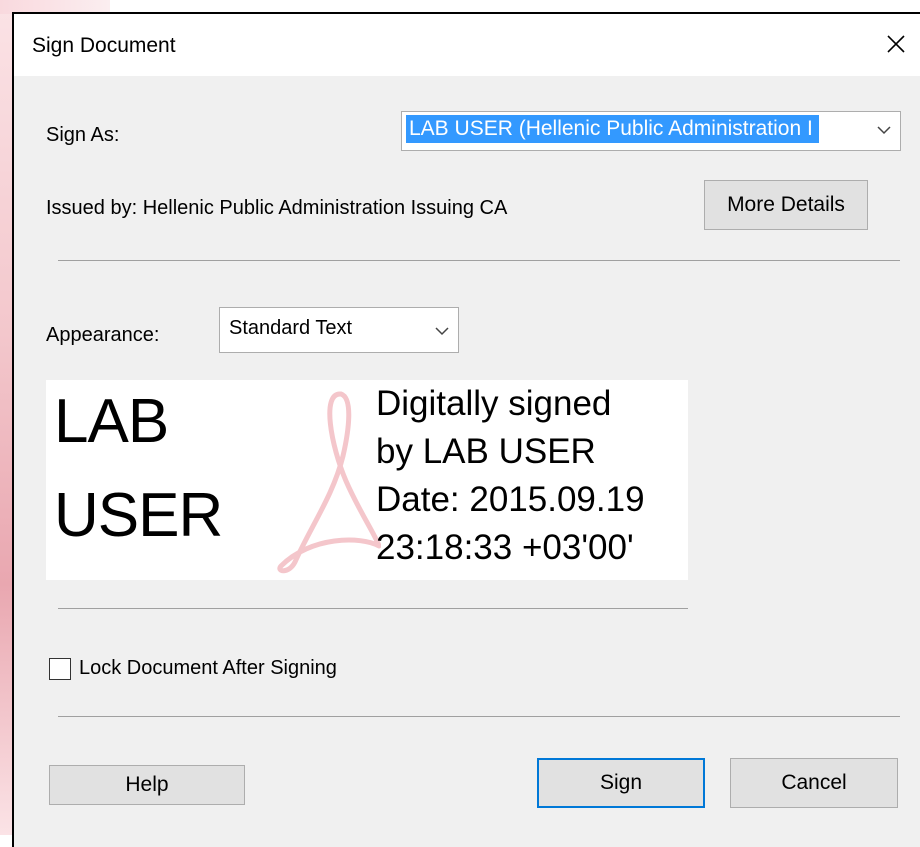  I want to click on signature-detail-line-2: by LAB USER, so click(486, 451).